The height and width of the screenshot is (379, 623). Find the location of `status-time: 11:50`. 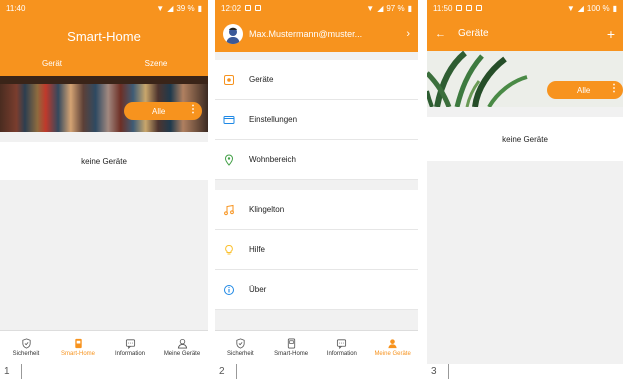

status-time: 11:50 is located at coordinates (443, 8).